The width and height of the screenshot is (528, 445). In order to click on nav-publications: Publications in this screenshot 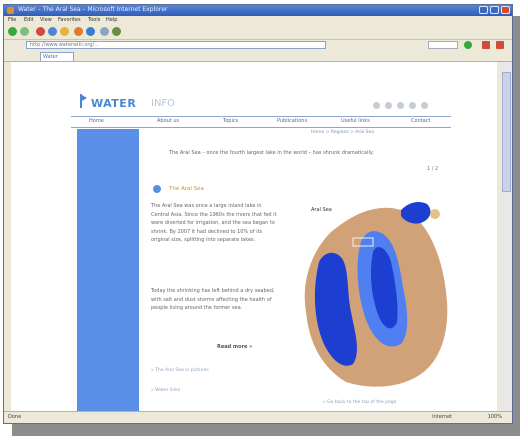, I will do `click(292, 121)`.